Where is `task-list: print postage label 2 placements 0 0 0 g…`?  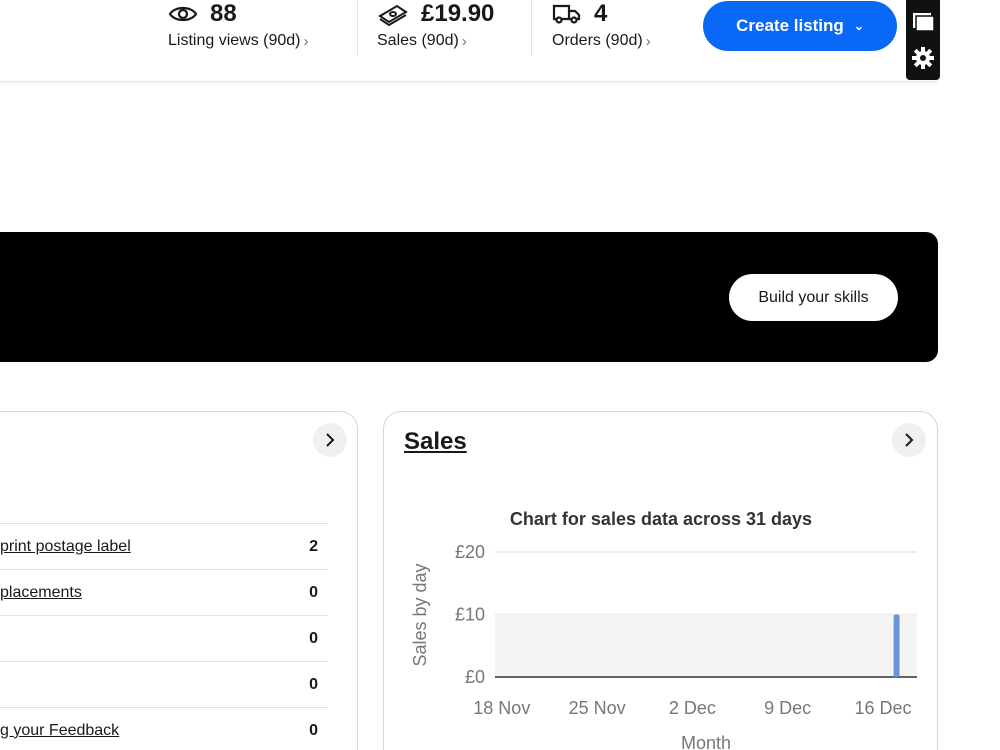
task-list: print postage label 2 placements 0 0 0 g… is located at coordinates (164, 636).